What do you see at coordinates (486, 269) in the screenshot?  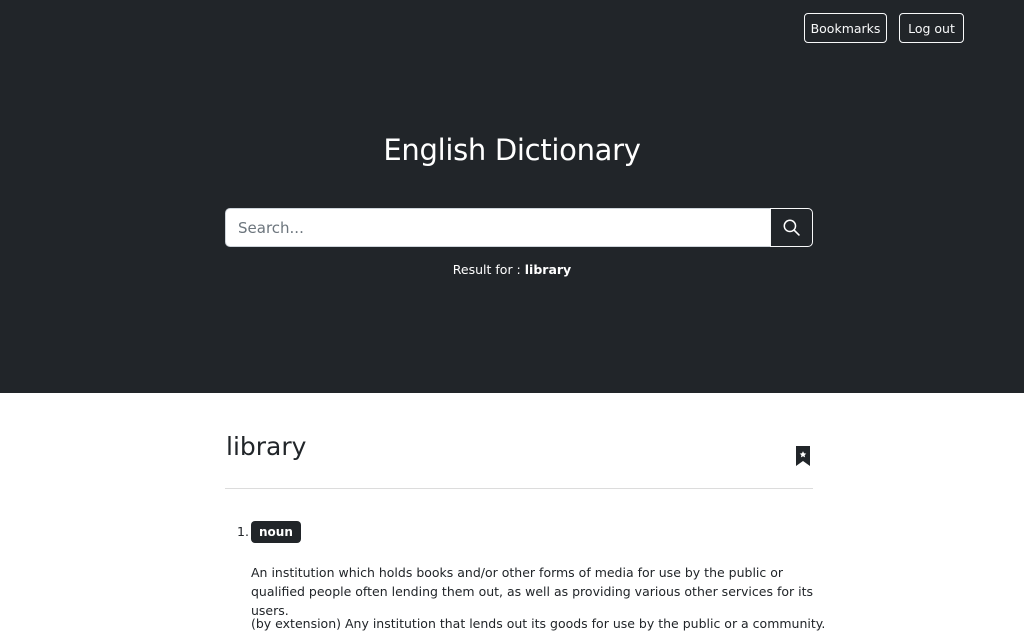 I see `result-prefix: Result for :` at bounding box center [486, 269].